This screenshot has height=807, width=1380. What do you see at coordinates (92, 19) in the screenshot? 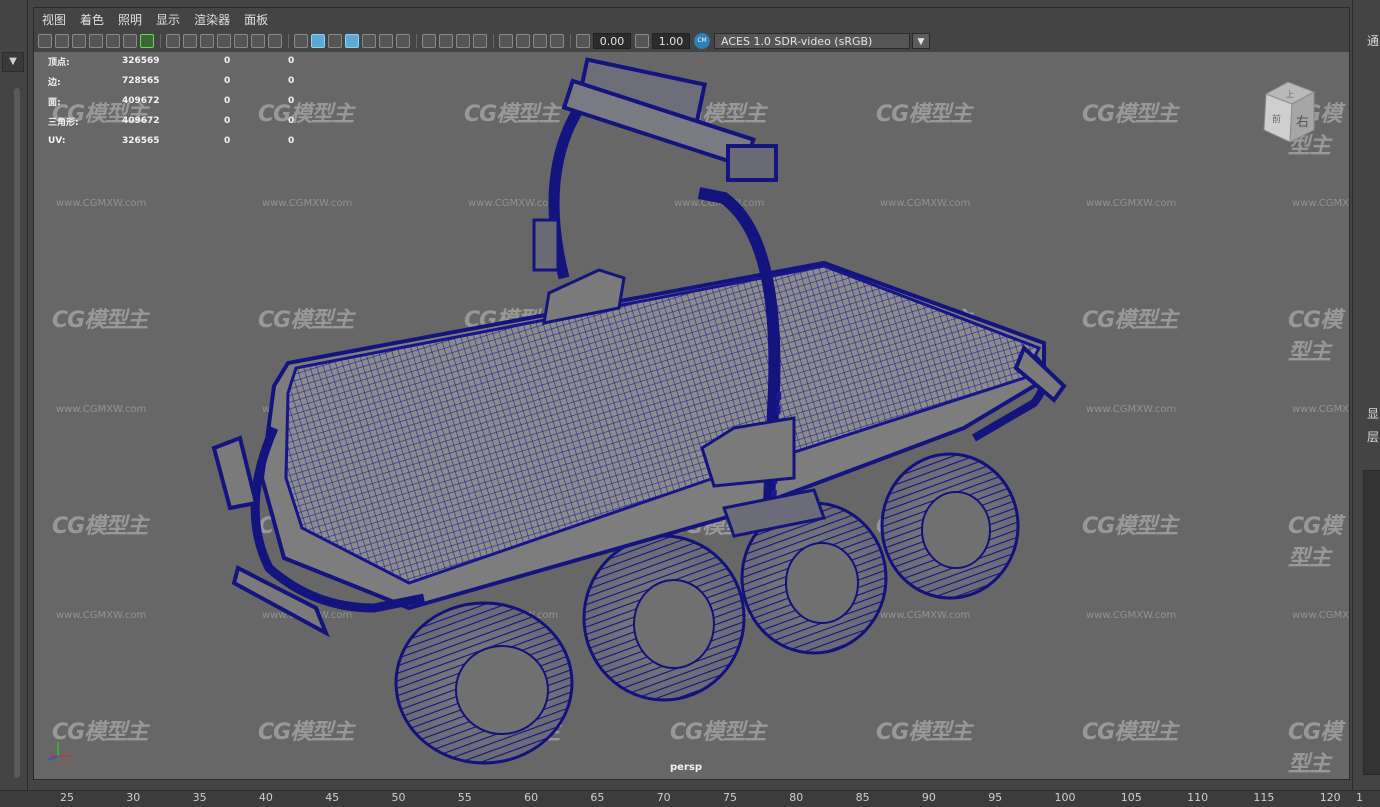
I see `menu-shading: 着色` at bounding box center [92, 19].